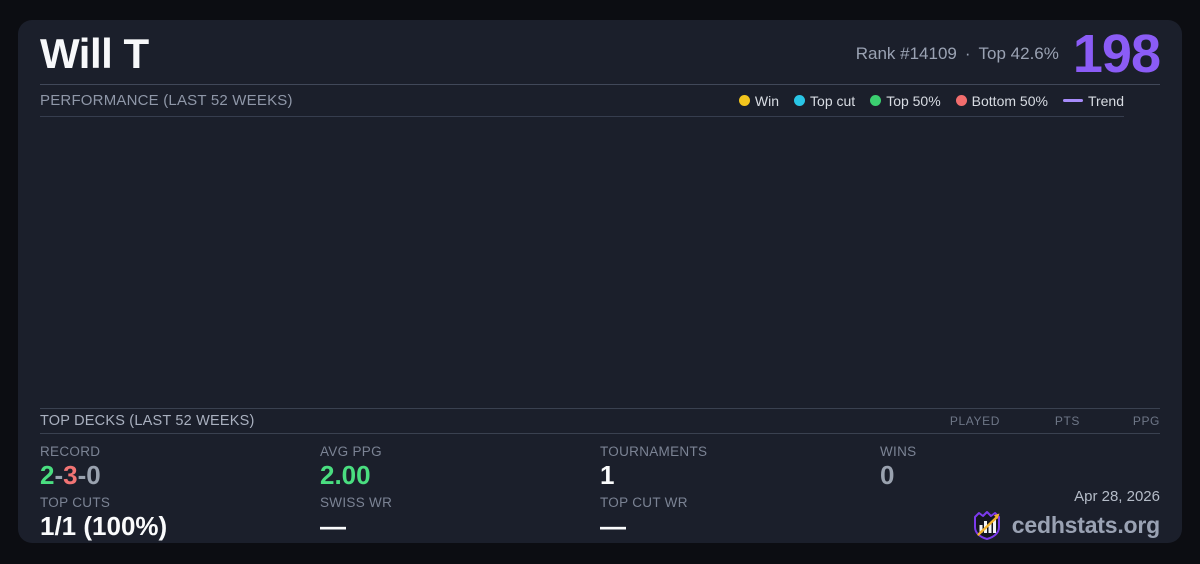 This screenshot has width=1200, height=564. Describe the element at coordinates (887, 475) in the screenshot. I see `wins-value: 0` at that location.